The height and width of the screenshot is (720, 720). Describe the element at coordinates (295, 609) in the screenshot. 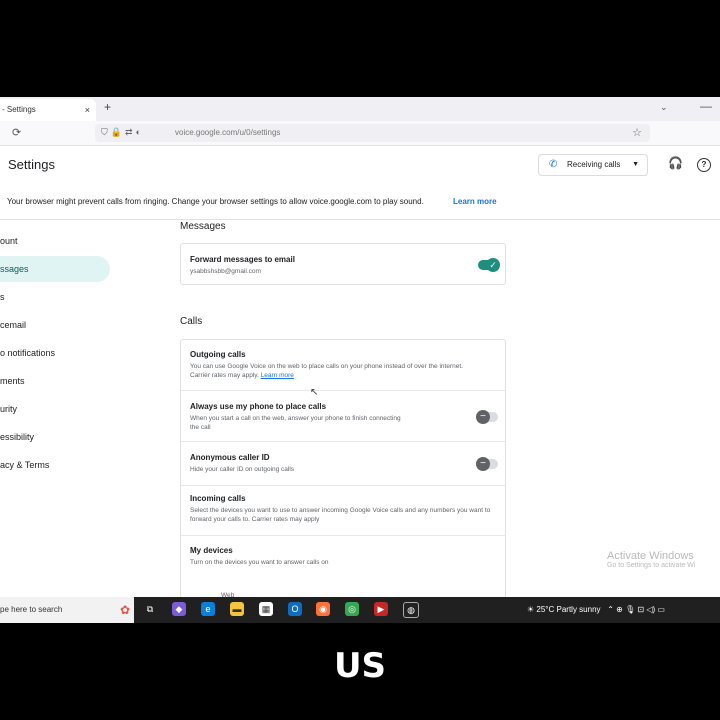

I see `outlook-icon: O` at that location.